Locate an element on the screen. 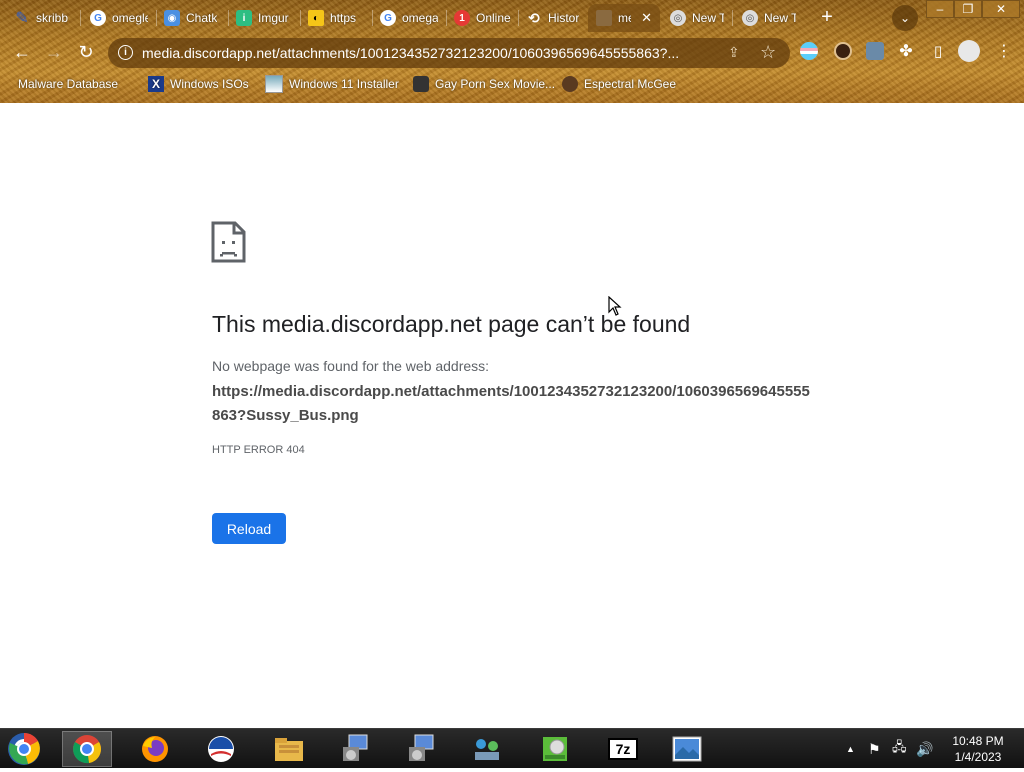  tray-expand-icon: ▲ is located at coordinates (850, 749).